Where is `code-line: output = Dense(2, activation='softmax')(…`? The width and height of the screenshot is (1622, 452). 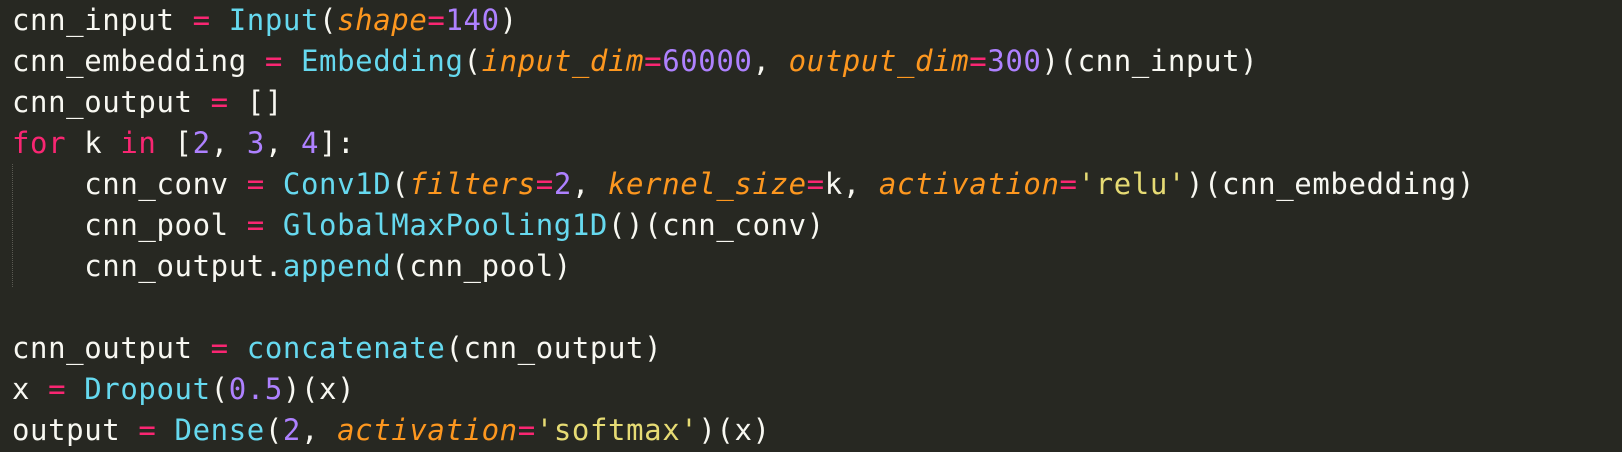 code-line: output = Dense(2, activation='softmax')(… is located at coordinates (817, 430).